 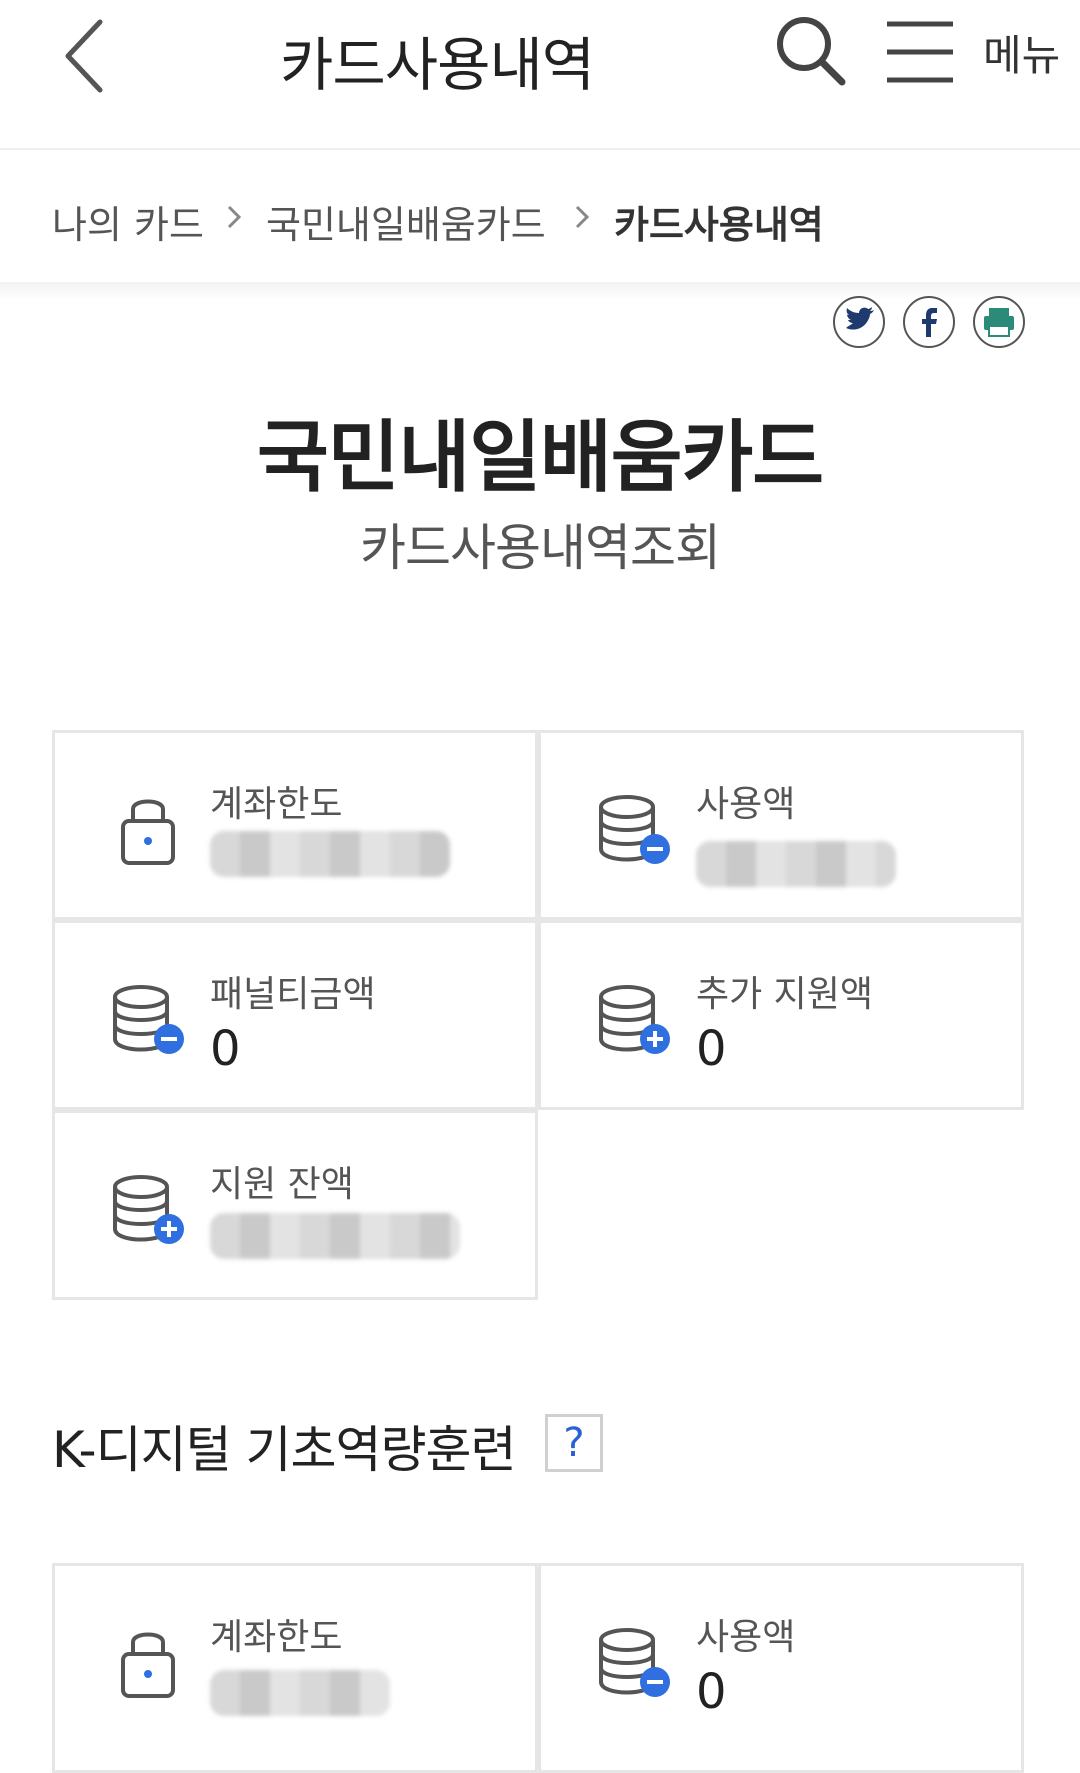 What do you see at coordinates (293, 994) in the screenshot?
I see `penalty-label: 패널티금액` at bounding box center [293, 994].